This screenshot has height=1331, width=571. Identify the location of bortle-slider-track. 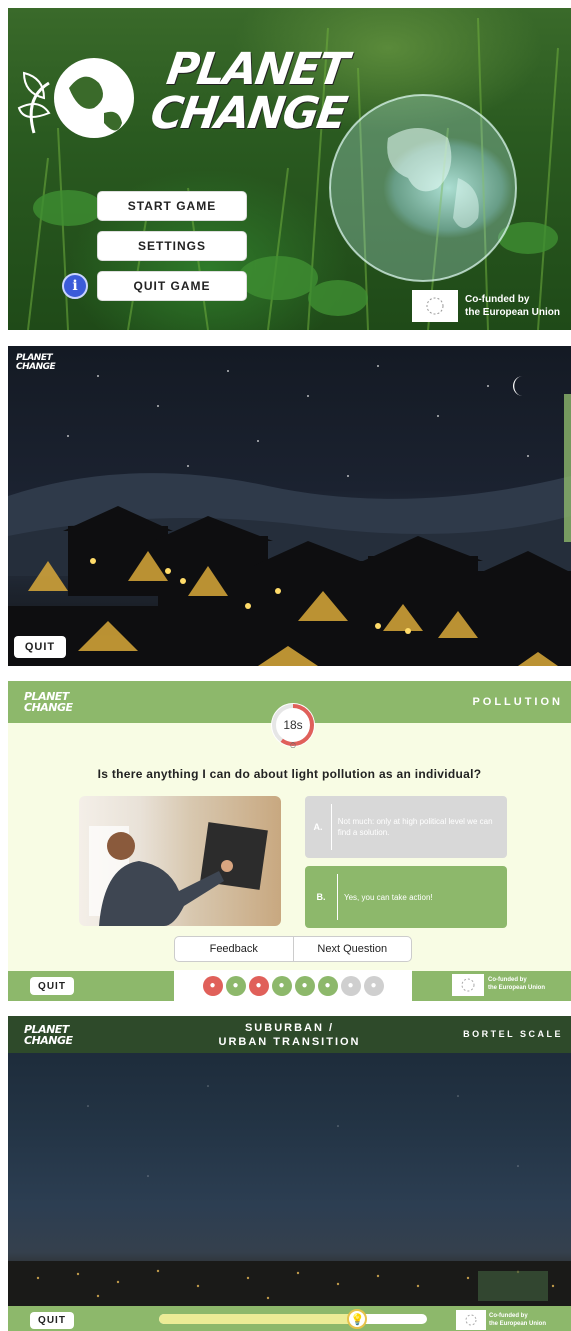
(293, 1319).